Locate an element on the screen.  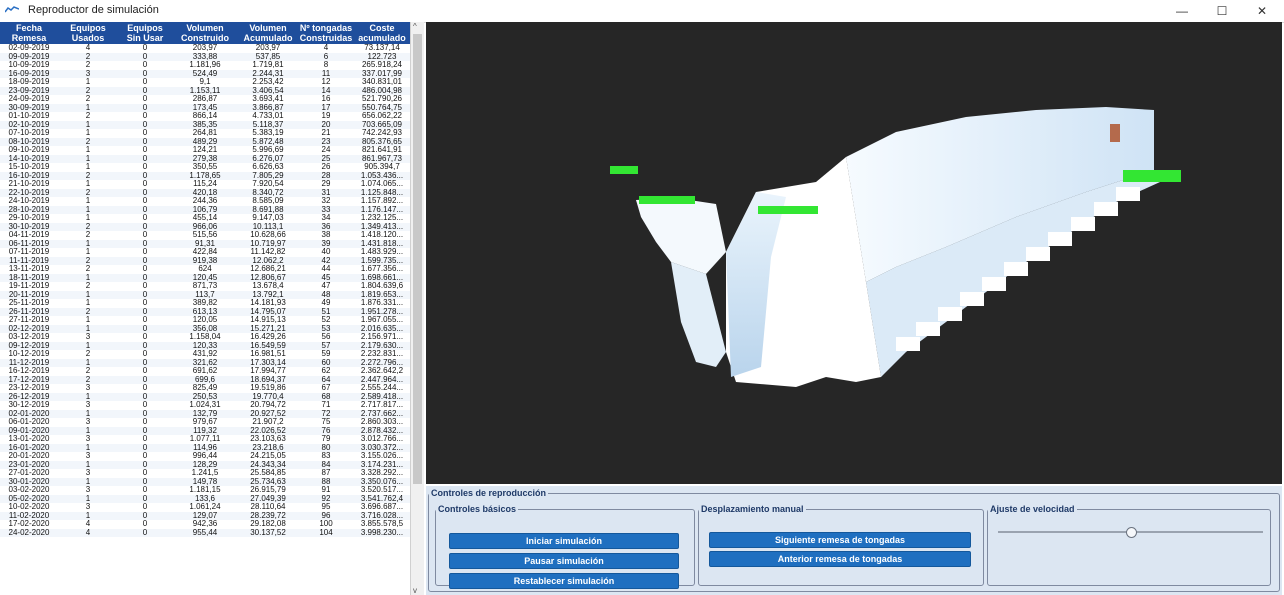
marker-block is located at coordinates (1115, 133).